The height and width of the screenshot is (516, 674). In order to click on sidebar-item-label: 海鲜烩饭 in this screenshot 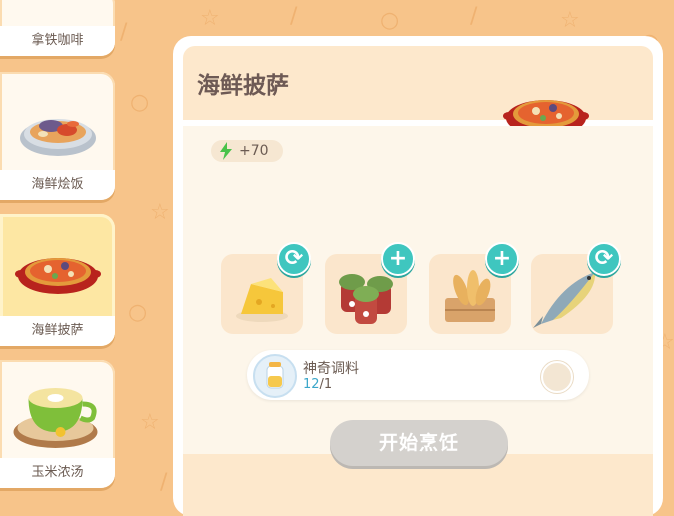, I will do `click(57, 185)`.